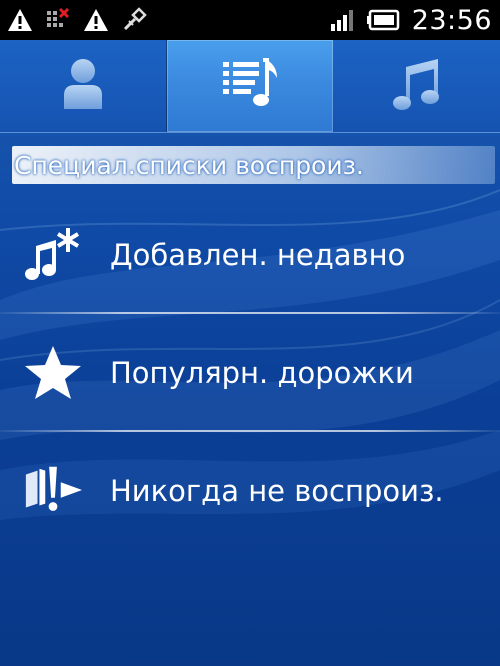 The image size is (500, 666). What do you see at coordinates (342, 20) in the screenshot?
I see `cell-signal-icon` at bounding box center [342, 20].